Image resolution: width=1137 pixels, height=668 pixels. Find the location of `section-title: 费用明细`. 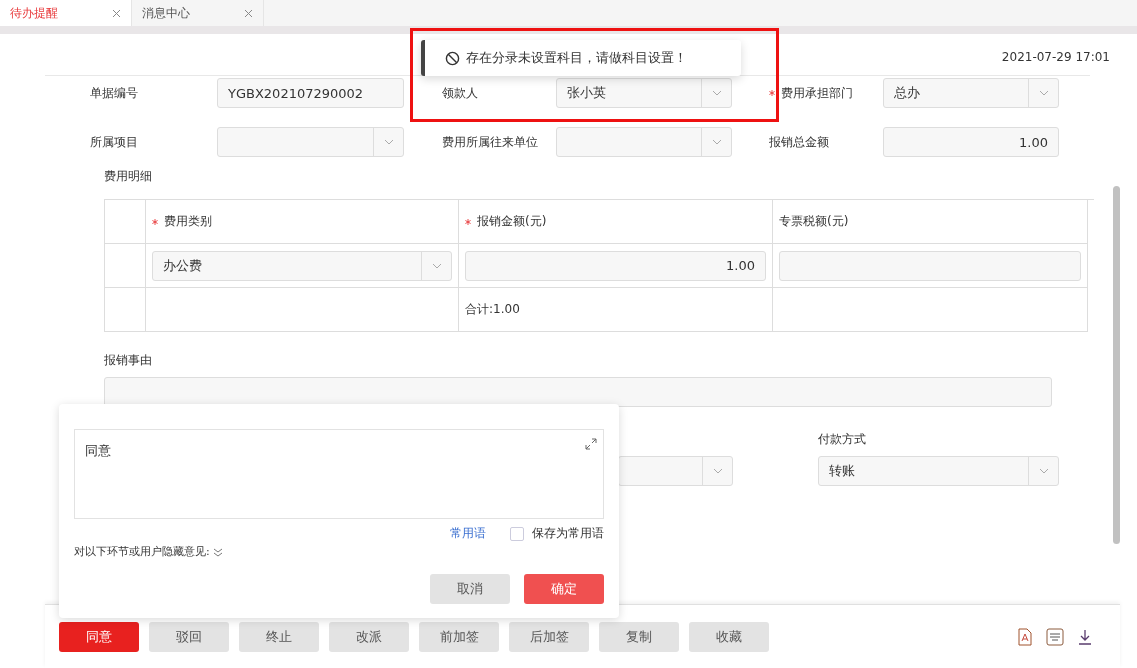

section-title: 费用明细 is located at coordinates (128, 176).